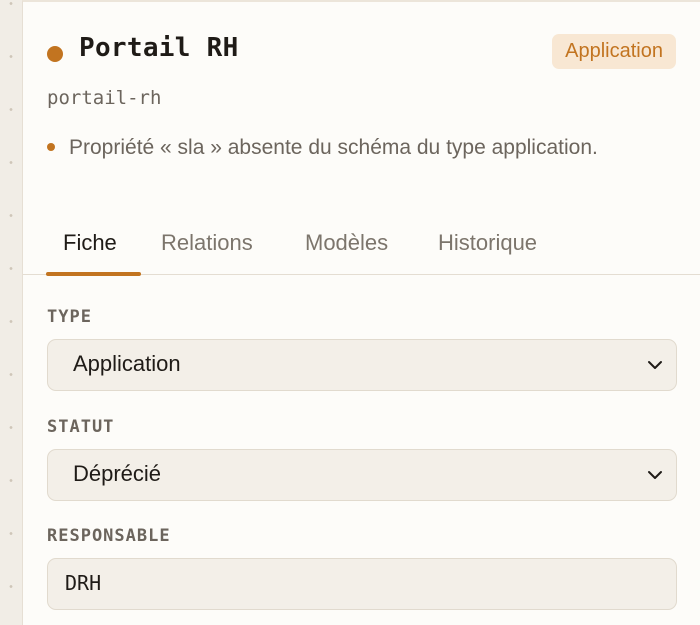  What do you see at coordinates (104, 98) in the screenshot?
I see `entity-slug: portail-rh` at bounding box center [104, 98].